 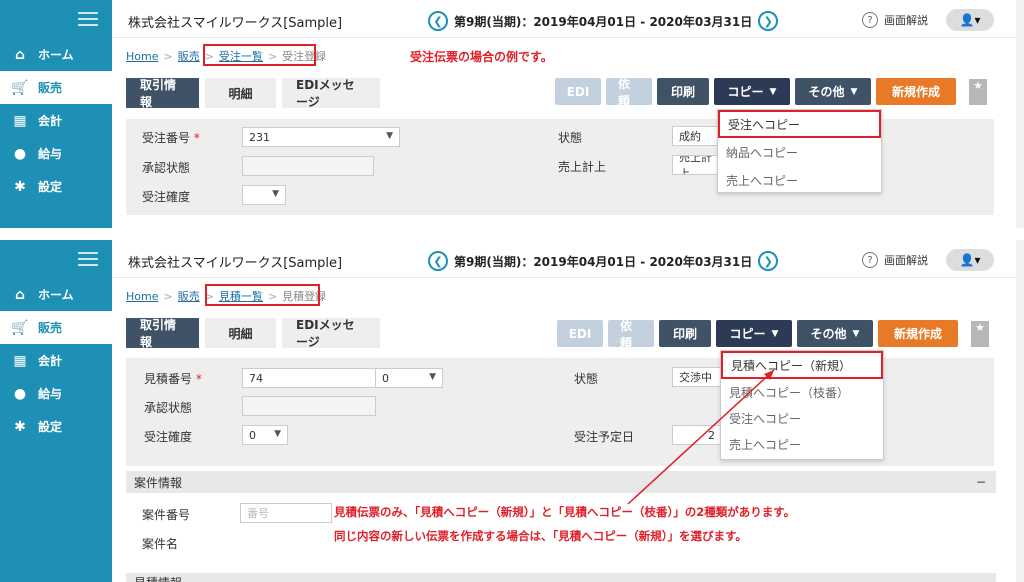 I want to click on period-selector: ❮ 第9期(当期)：2019年04月01日 - 2020年03月31日 ❯, so click(x=603, y=261).